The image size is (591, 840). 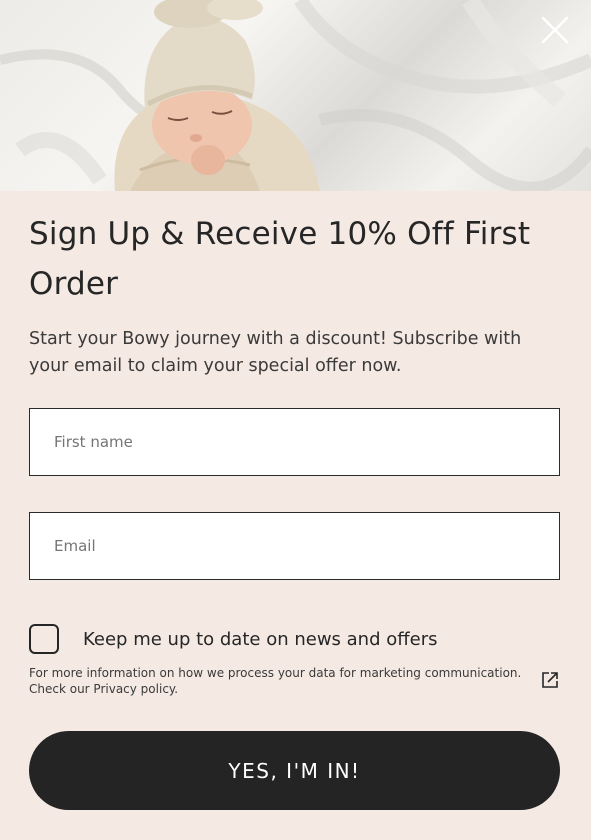 I want to click on close-icon, so click(x=555, y=30).